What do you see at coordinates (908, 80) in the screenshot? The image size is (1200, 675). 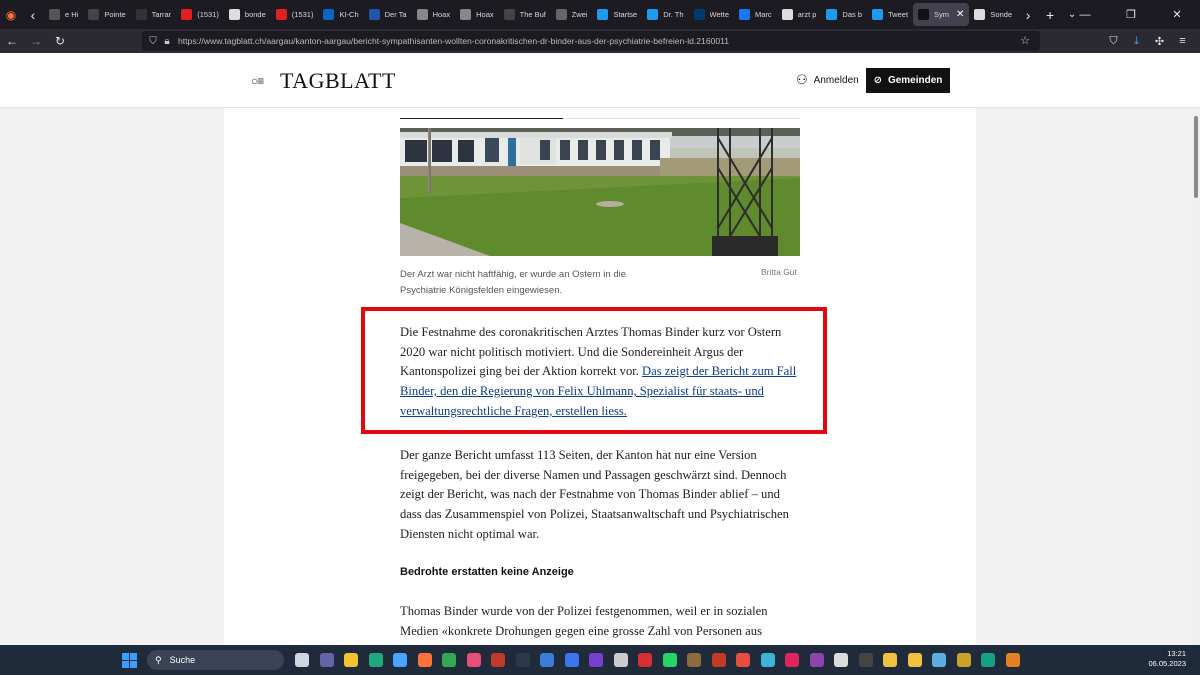 I see `gemeinden-button: ⊘ Gemeinden` at bounding box center [908, 80].